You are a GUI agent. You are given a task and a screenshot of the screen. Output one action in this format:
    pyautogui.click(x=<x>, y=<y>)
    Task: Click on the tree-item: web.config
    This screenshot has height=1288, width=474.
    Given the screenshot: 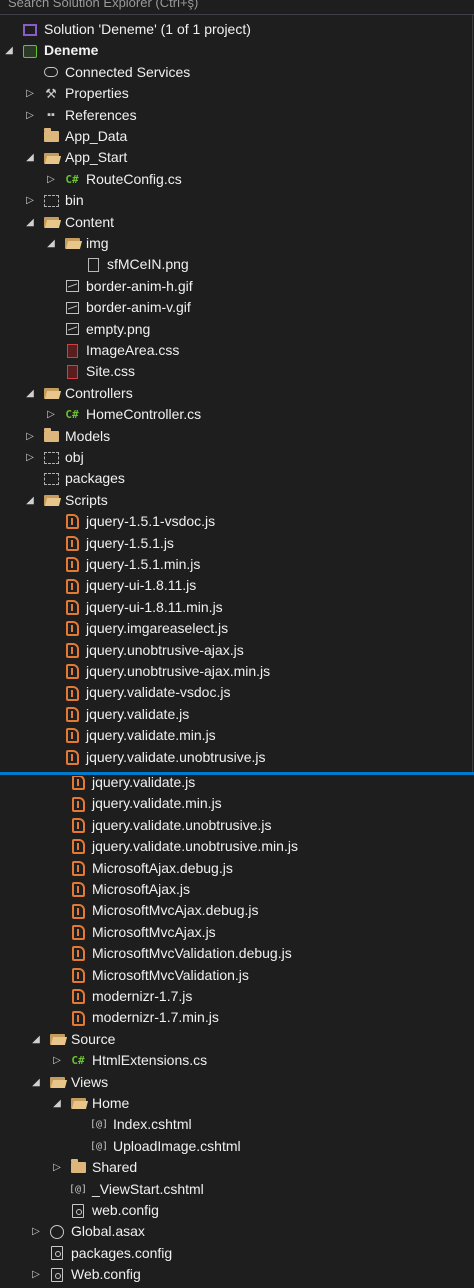 What is the action you would take?
    pyautogui.click(x=237, y=1210)
    